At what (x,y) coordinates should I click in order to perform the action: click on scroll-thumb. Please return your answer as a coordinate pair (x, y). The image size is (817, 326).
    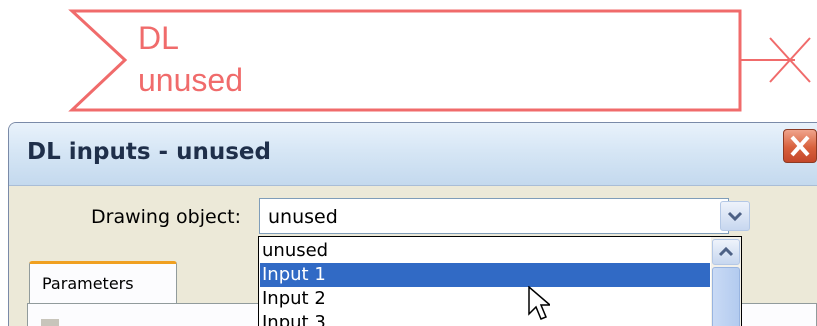
    Looking at the image, I should click on (726, 296).